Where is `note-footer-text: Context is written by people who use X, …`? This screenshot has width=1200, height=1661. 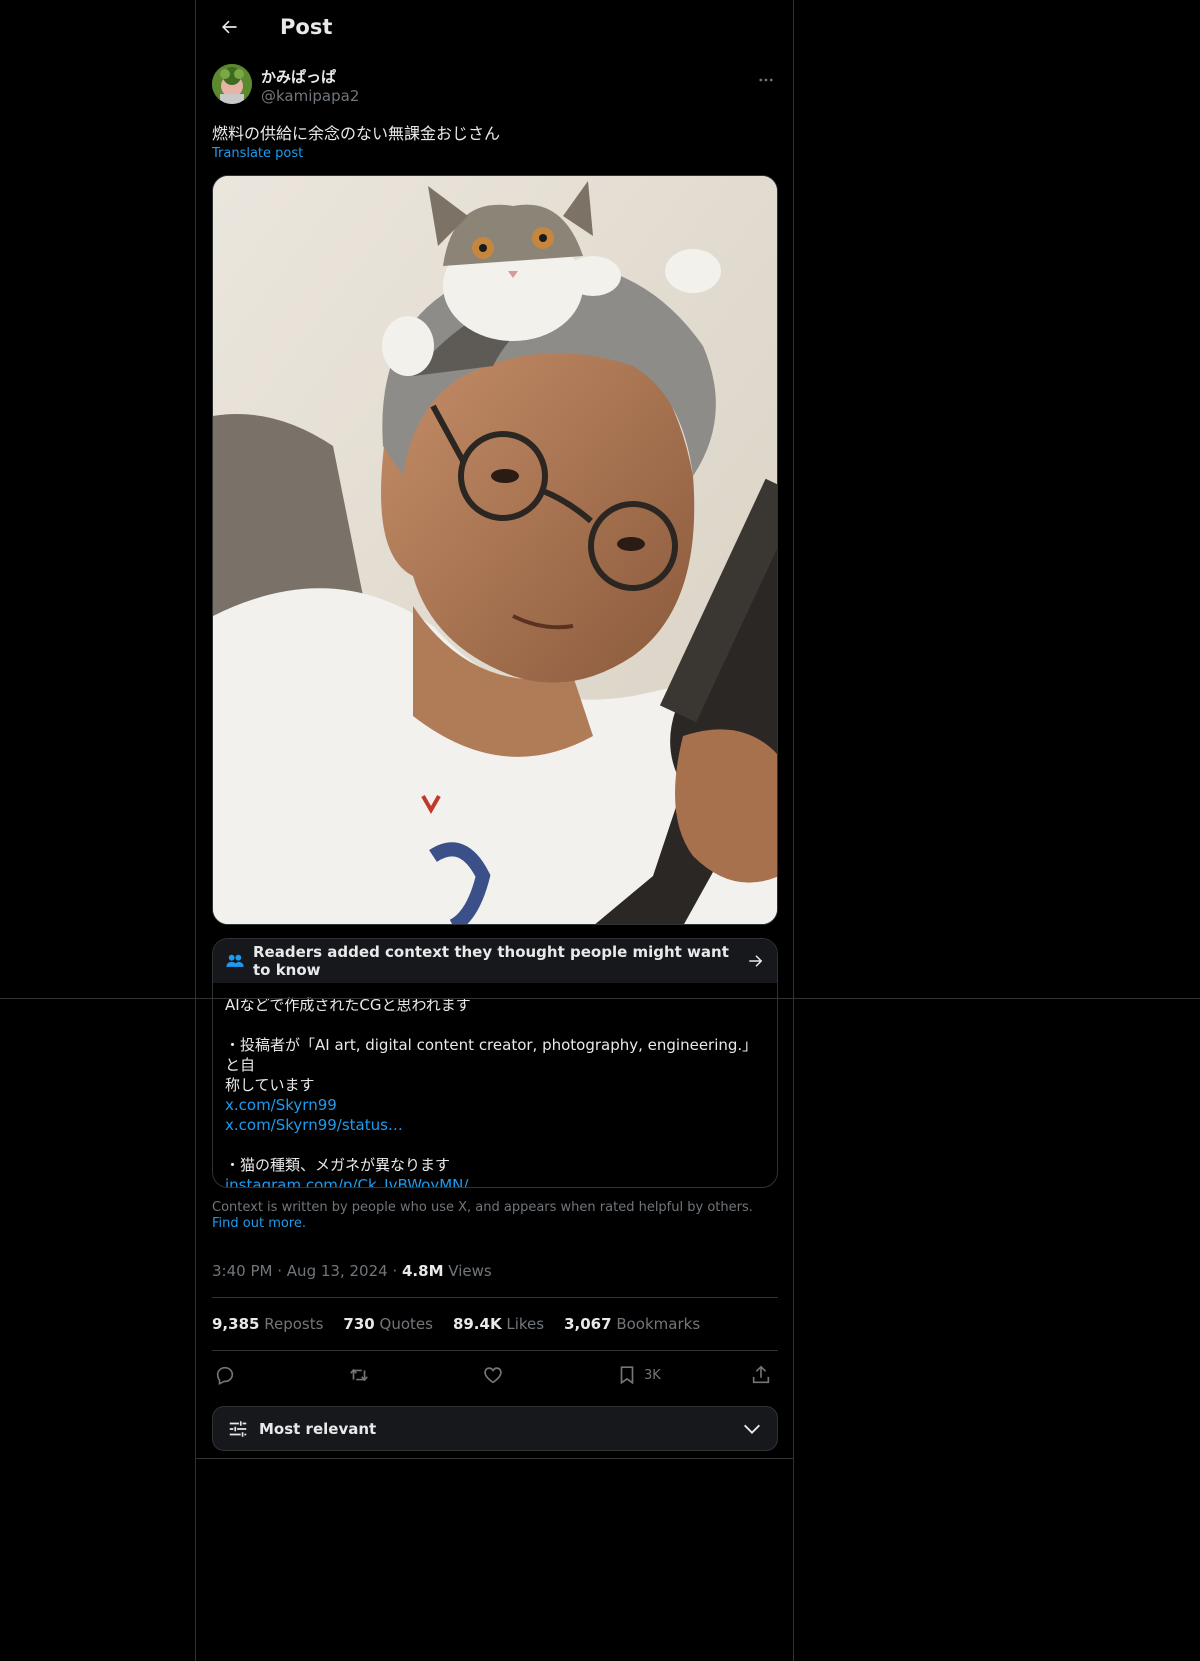
note-footer-text: Context is written by people who use X, … is located at coordinates (482, 1207).